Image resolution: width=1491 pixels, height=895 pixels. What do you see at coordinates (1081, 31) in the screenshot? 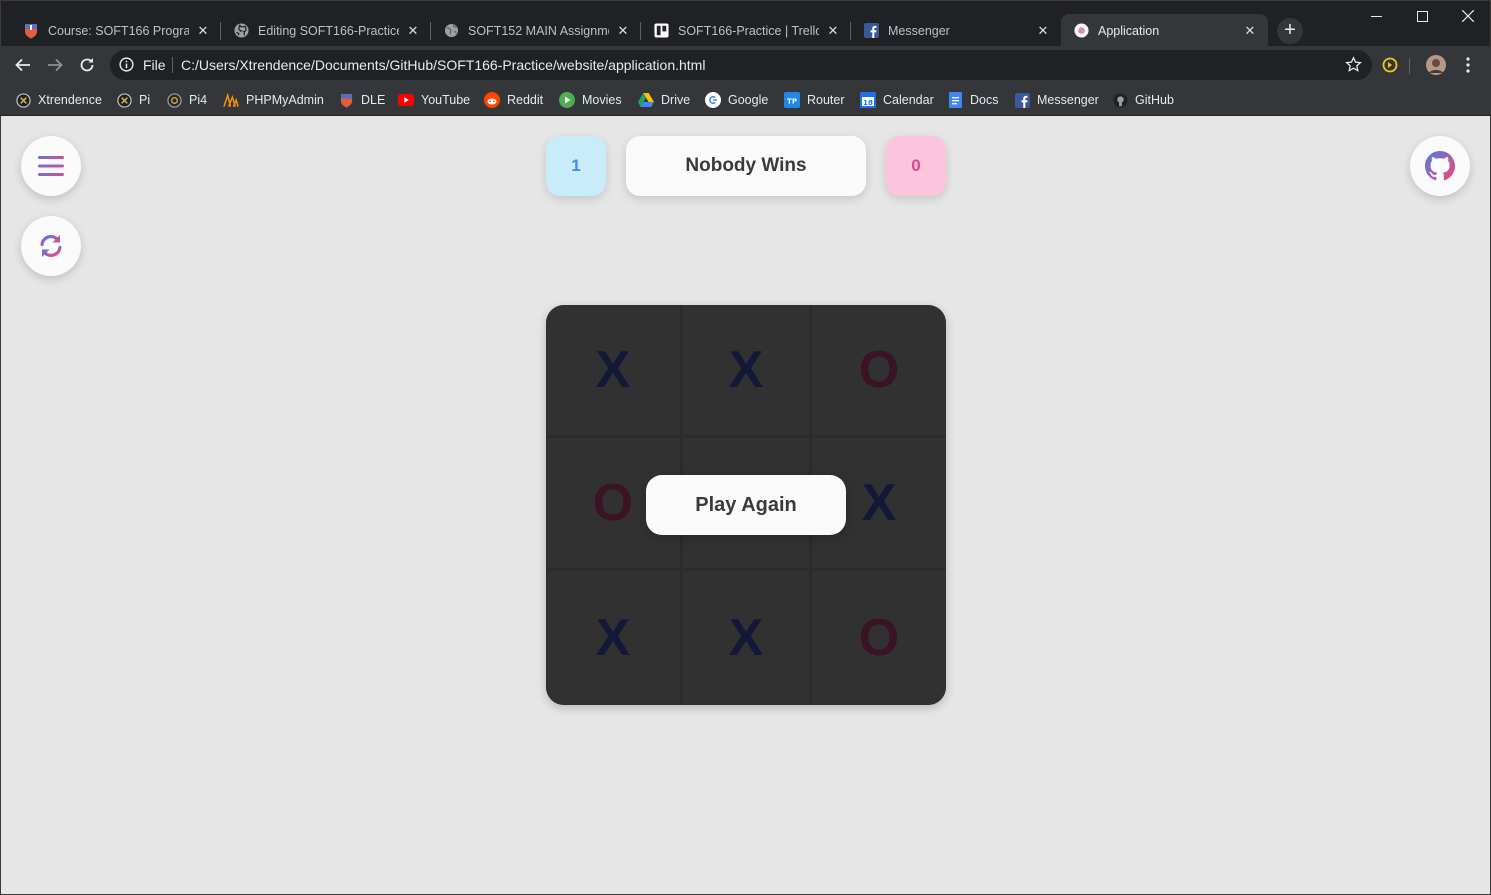
I see `app-icon` at bounding box center [1081, 31].